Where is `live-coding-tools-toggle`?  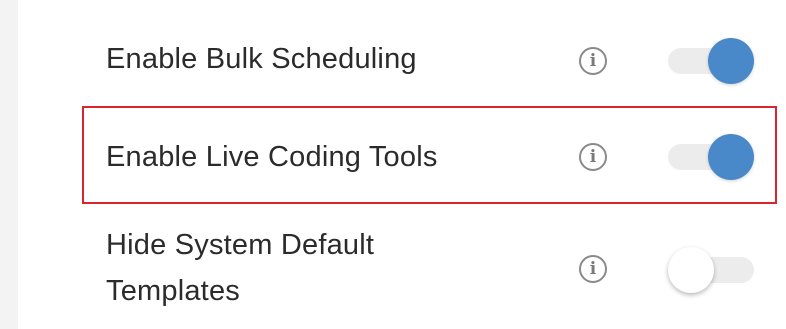 live-coding-tools-toggle is located at coordinates (711, 157).